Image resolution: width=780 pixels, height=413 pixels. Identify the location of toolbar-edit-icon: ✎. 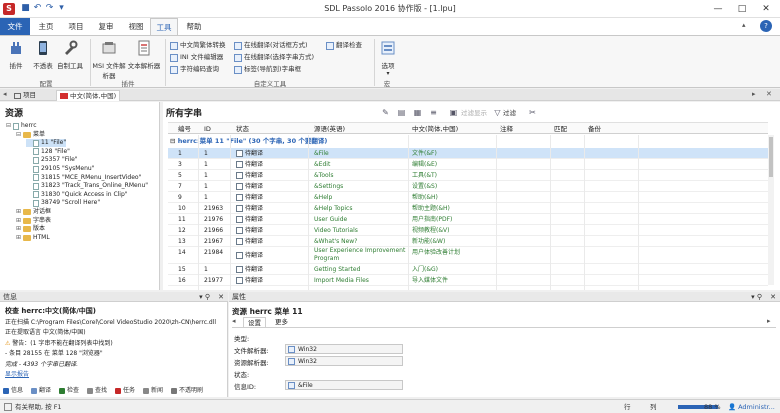
(385, 112).